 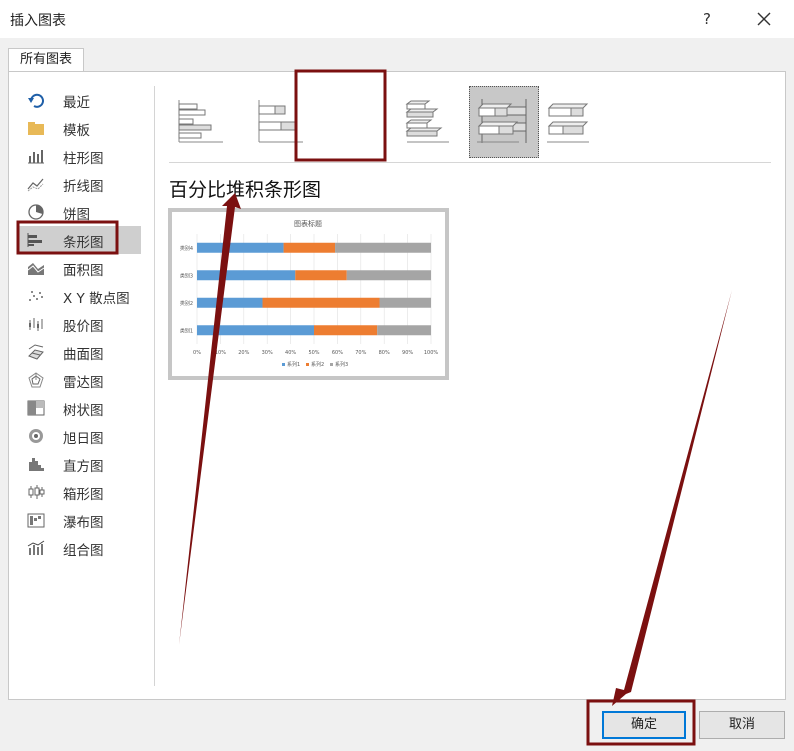 I want to click on subtype-gallery, so click(x=469, y=126).